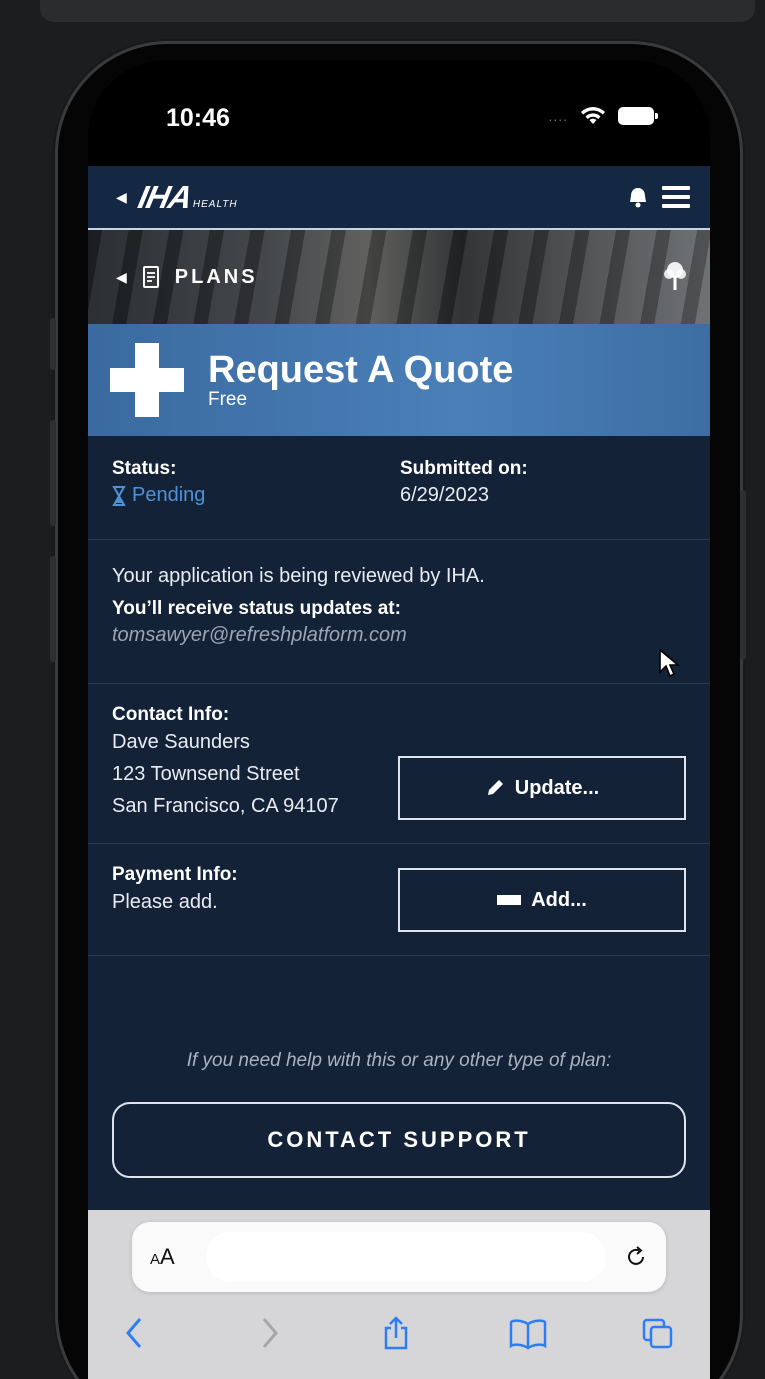 The image size is (765, 1379). Describe the element at coordinates (119, 495) in the screenshot. I see `hourglass-icon` at that location.